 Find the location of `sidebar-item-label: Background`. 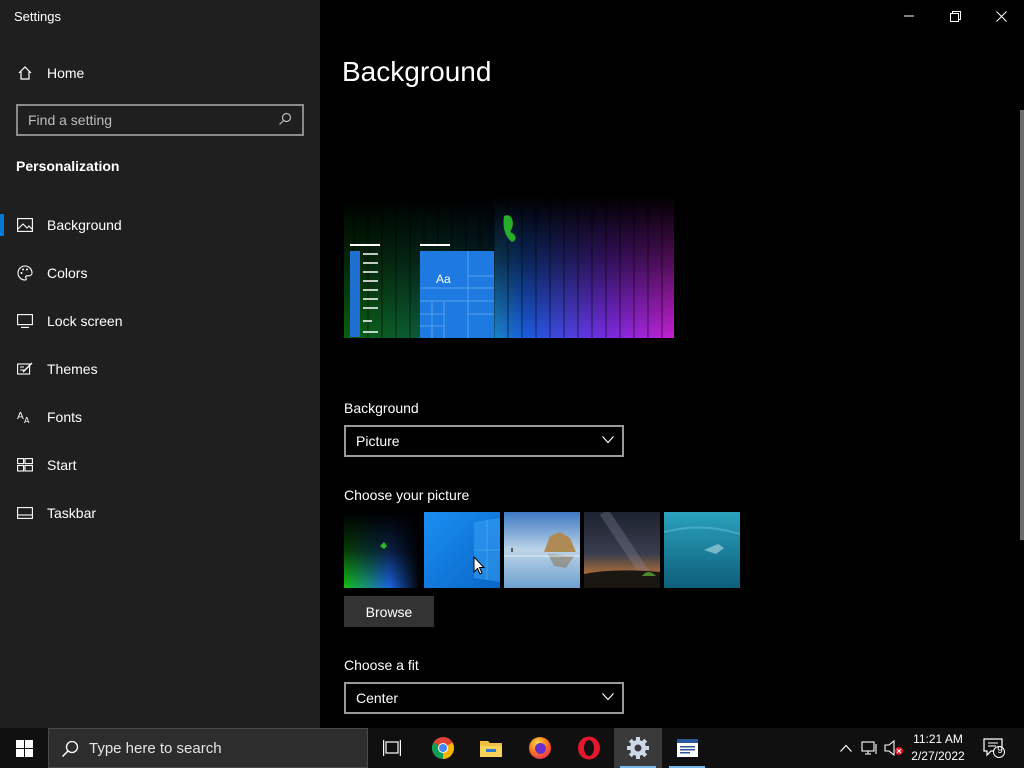

sidebar-item-label: Background is located at coordinates (84, 225).